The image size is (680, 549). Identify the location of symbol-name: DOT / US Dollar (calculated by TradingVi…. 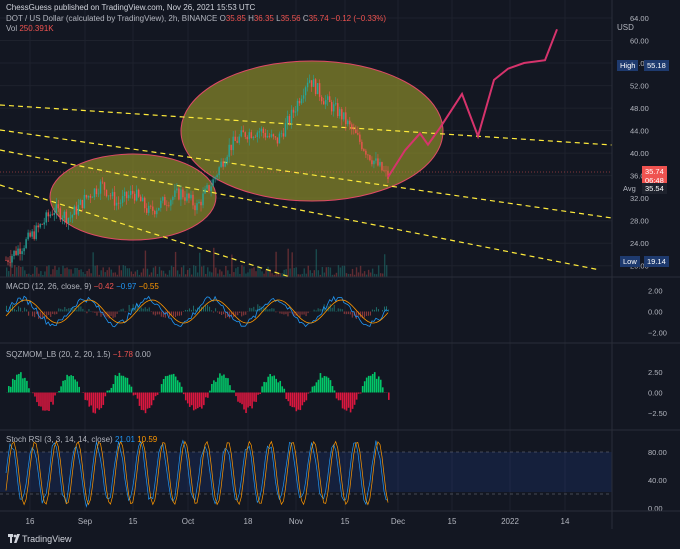
(111, 18).